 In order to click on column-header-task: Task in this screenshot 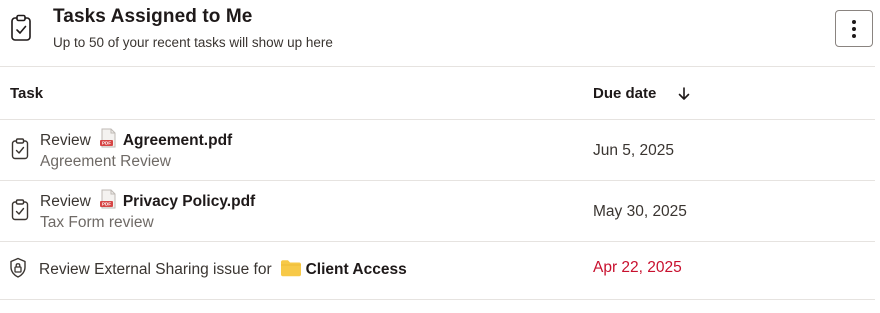, I will do `click(26, 93)`.